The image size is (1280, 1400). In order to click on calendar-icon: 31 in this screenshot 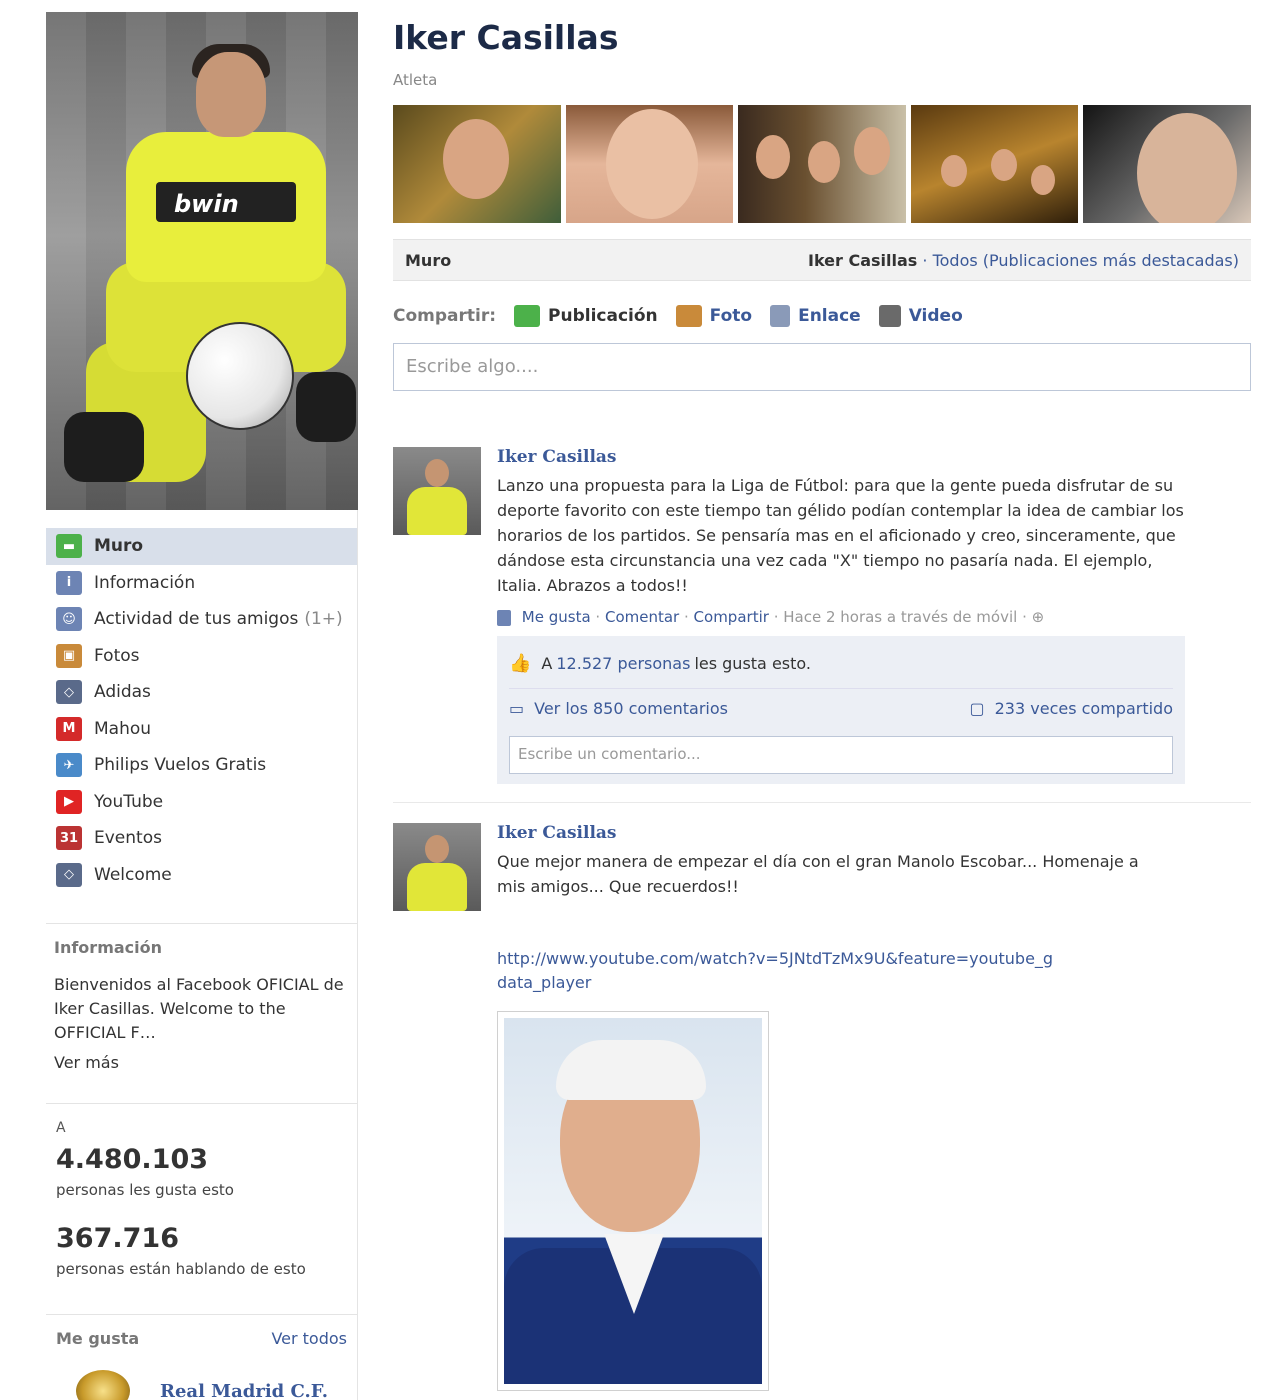, I will do `click(69, 838)`.